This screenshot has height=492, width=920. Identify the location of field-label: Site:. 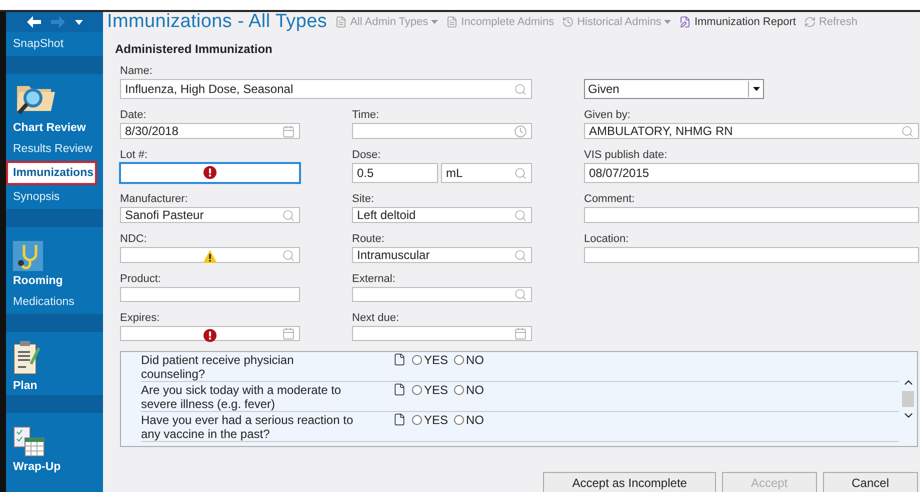
(364, 200).